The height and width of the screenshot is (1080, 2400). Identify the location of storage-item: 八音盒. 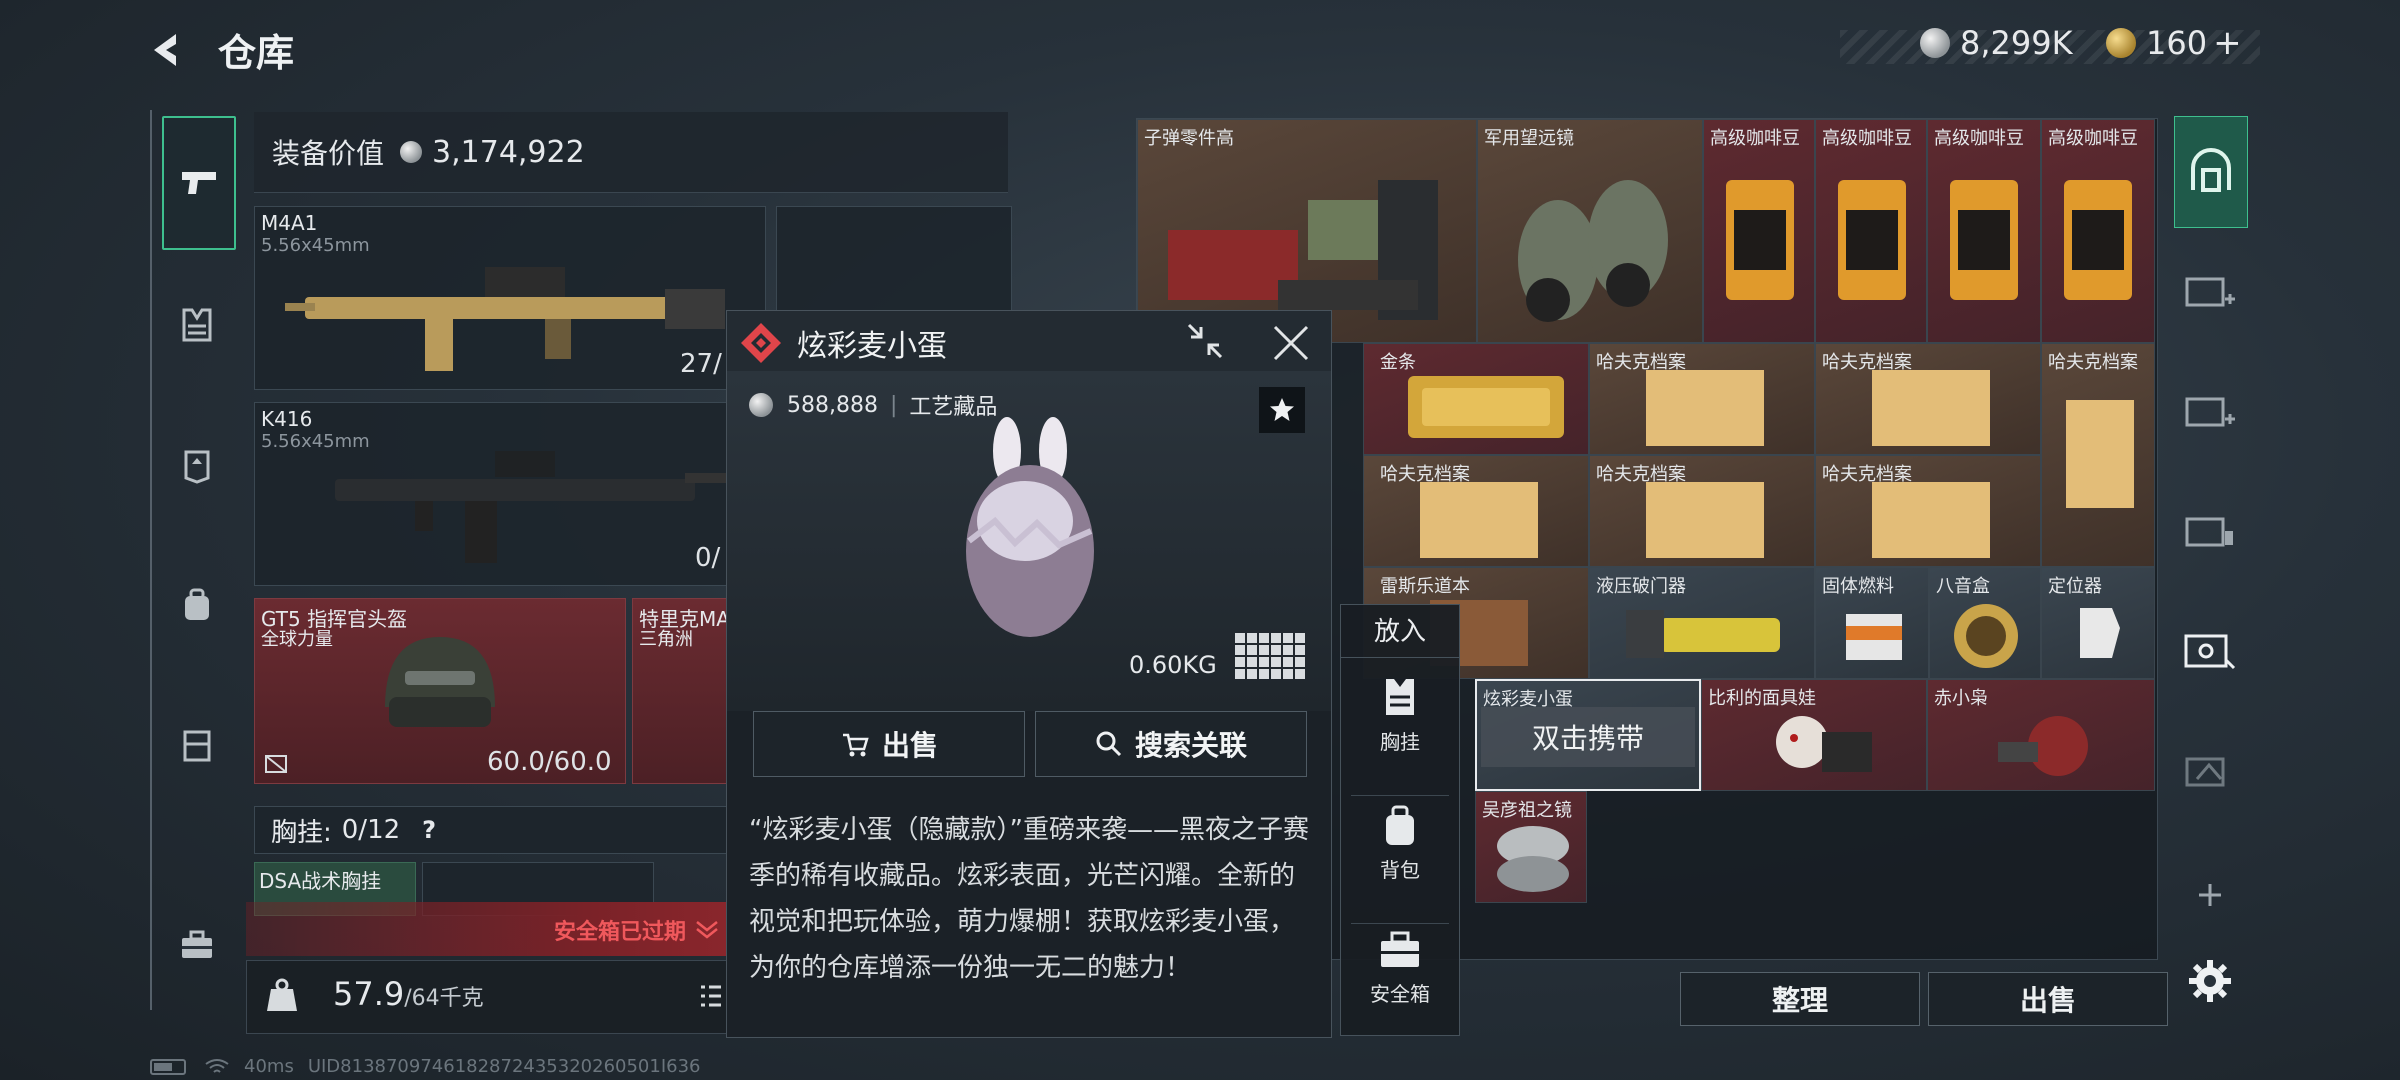
(1985, 623).